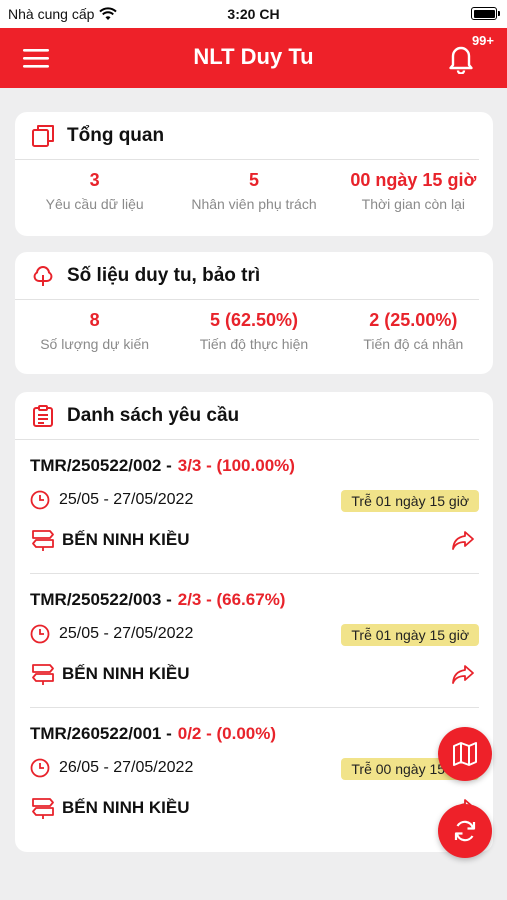 Image resolution: width=507 pixels, height=900 pixels. I want to click on request-progress: 0/2 - (0.00%), so click(227, 733).